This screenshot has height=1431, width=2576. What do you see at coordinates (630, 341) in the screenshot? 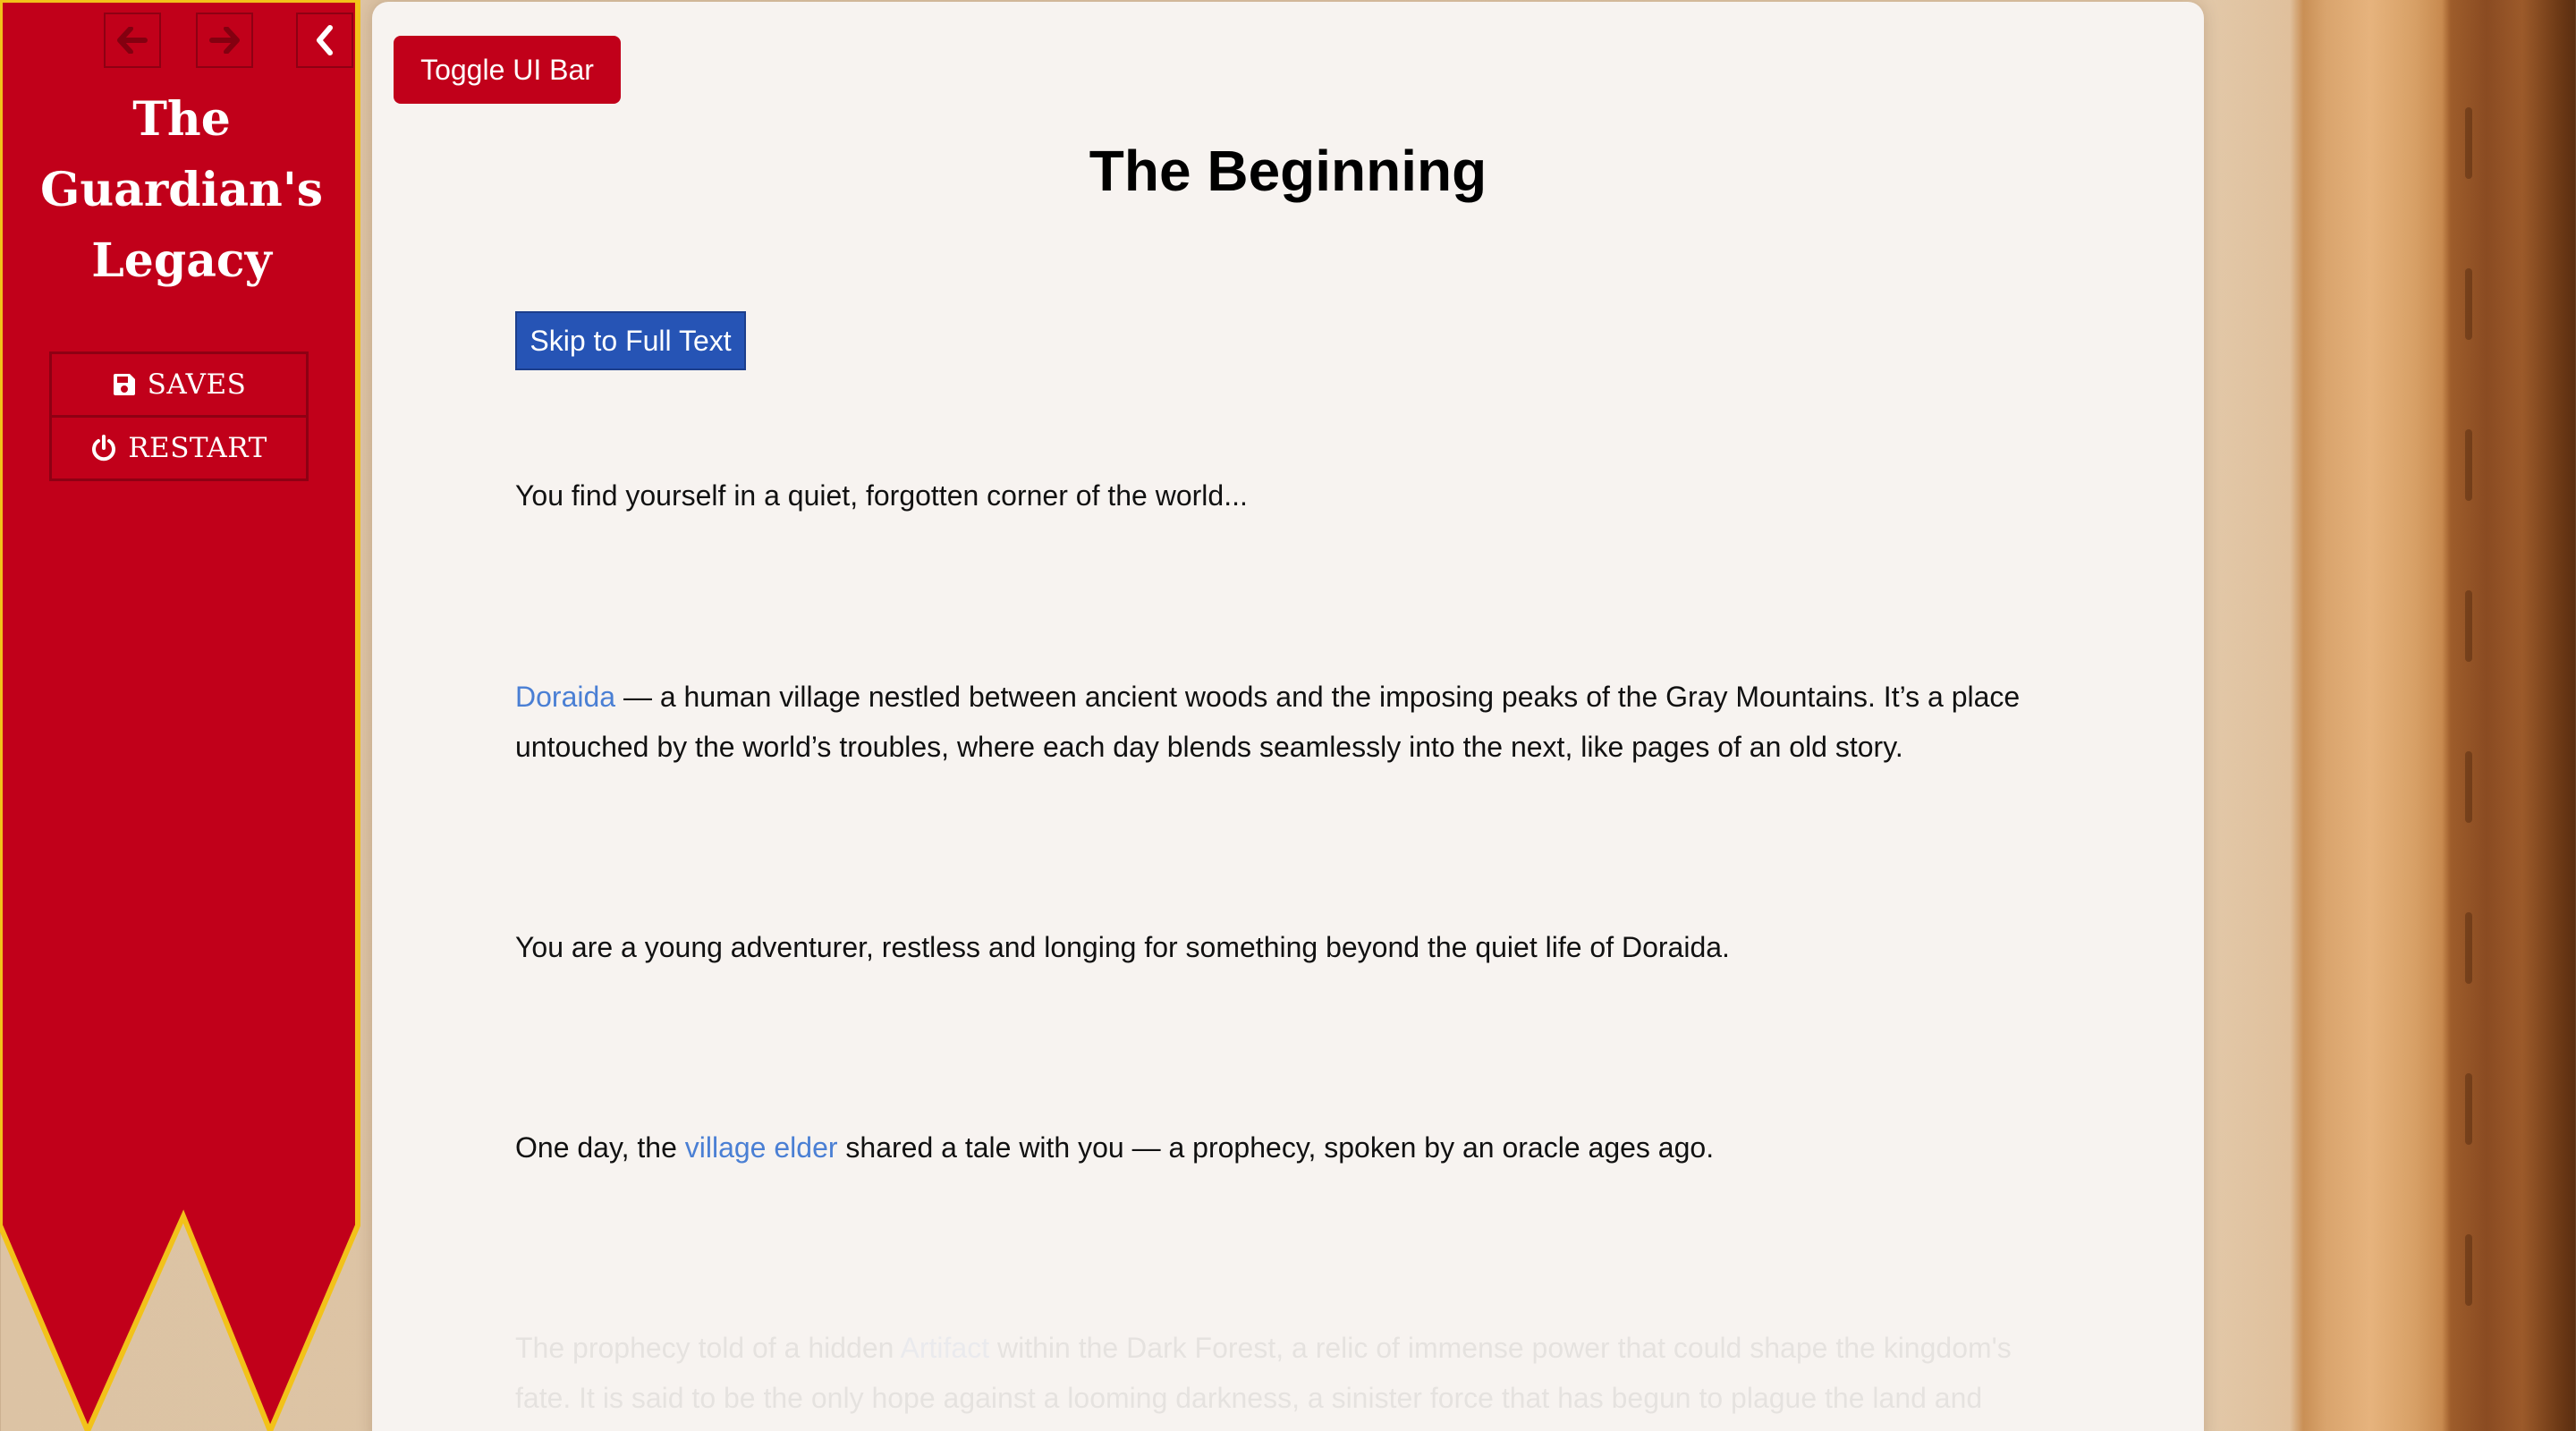
I see `skip-to-full-text-button: Skip to Full Text` at bounding box center [630, 341].